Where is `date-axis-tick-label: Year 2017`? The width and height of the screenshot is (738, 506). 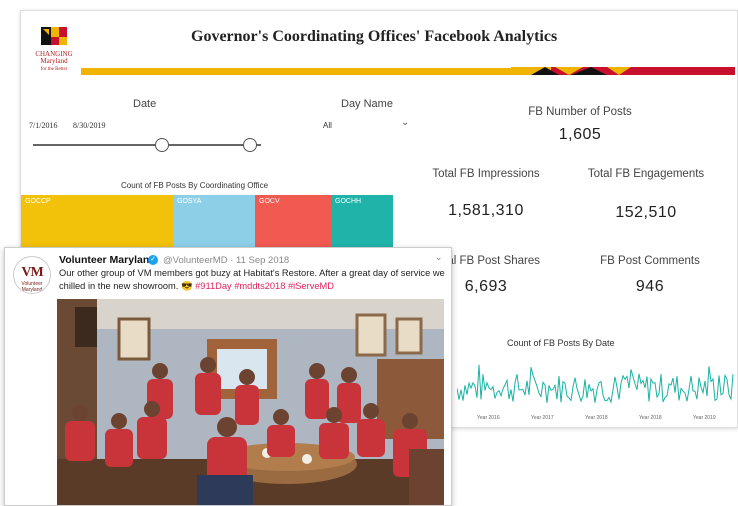
date-axis-tick-label: Year 2017 is located at coordinates (542, 418).